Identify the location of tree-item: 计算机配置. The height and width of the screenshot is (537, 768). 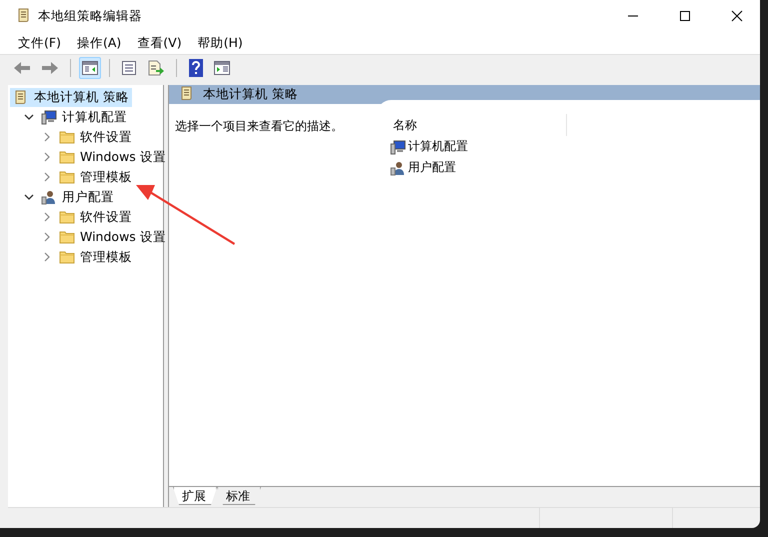
(84, 117).